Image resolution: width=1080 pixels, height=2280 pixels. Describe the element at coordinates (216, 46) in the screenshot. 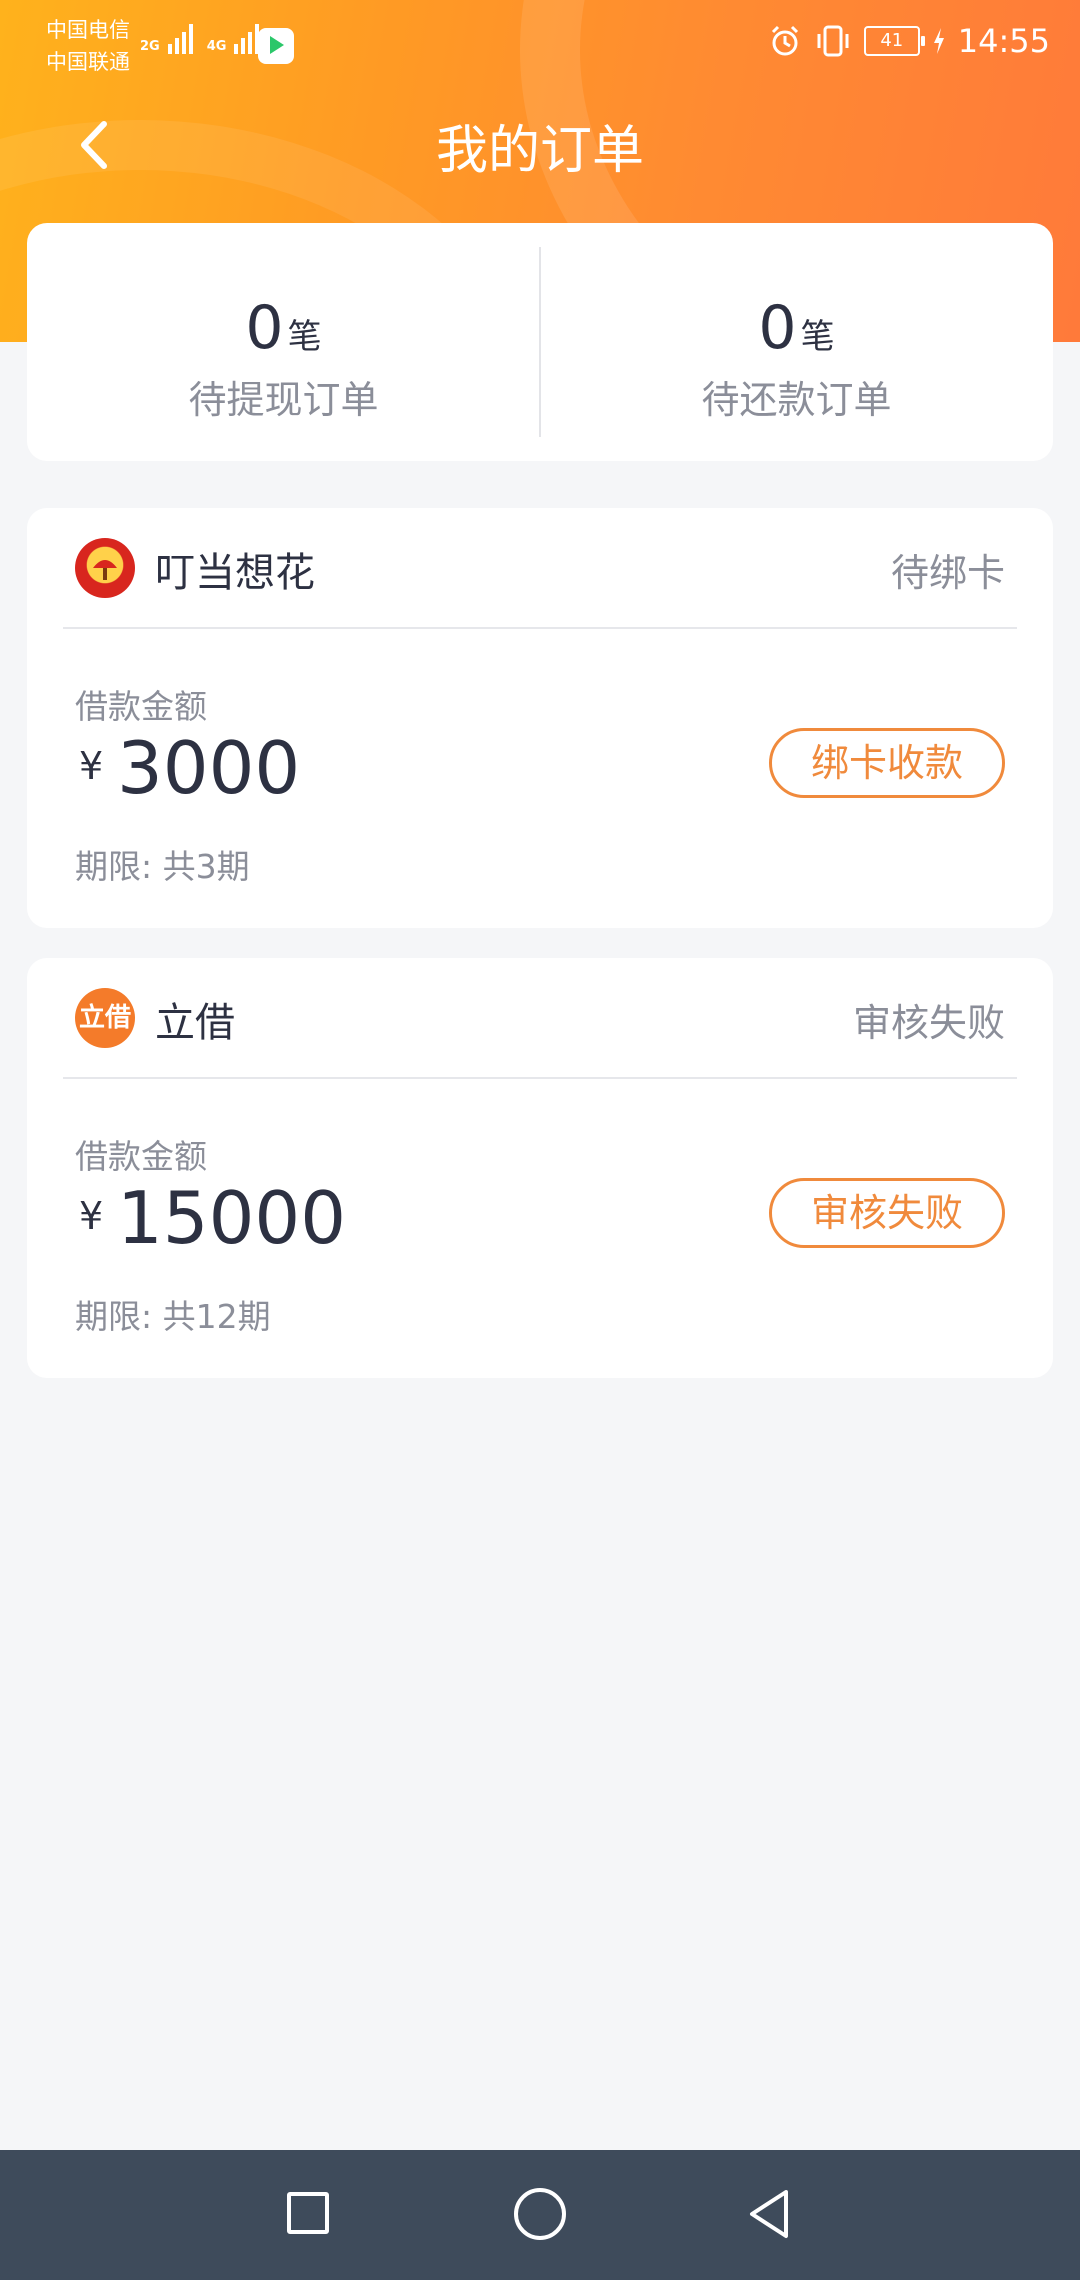

I see `network-type-2: 4G` at that location.